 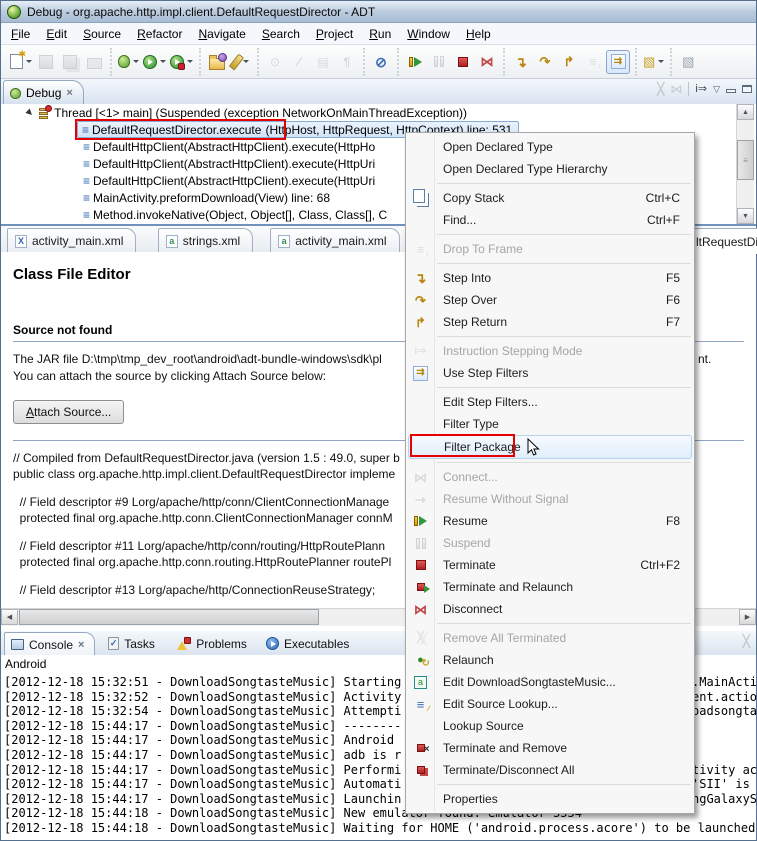 I want to click on context-menu-item-terminate-disconnect-all: Terminate/Disconnect All, so click(x=550, y=770).